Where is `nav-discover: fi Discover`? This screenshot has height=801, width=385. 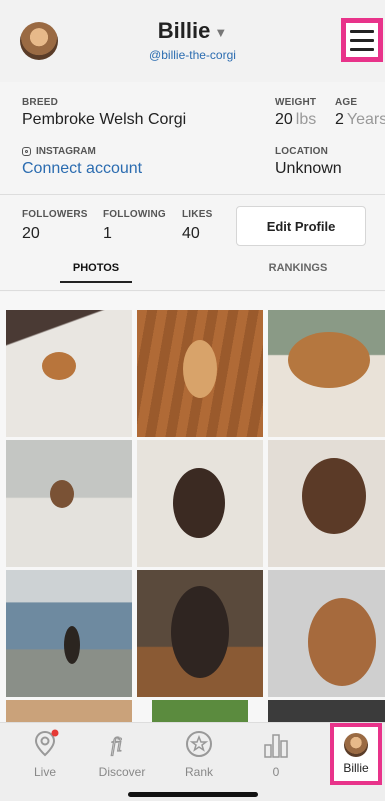
nav-discover: fi Discover is located at coordinates (122, 754).